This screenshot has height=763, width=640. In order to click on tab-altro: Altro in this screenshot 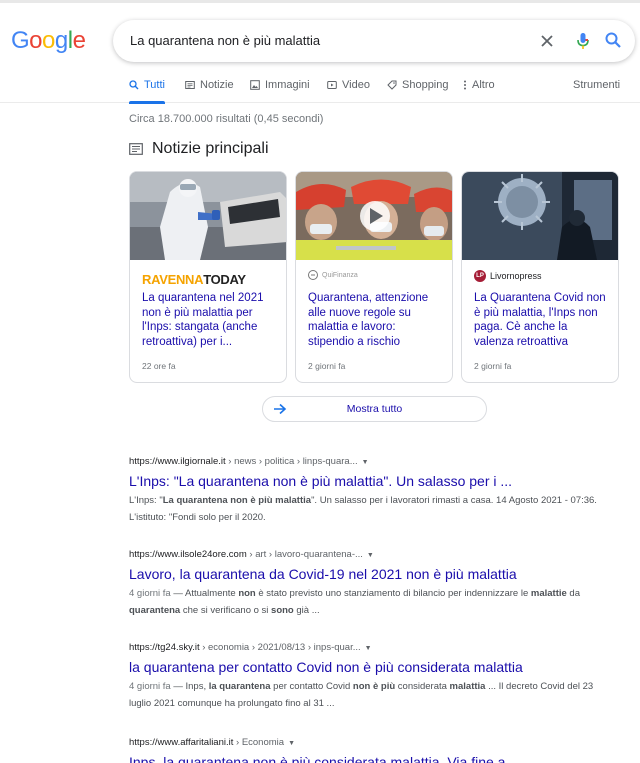, I will do `click(479, 85)`.